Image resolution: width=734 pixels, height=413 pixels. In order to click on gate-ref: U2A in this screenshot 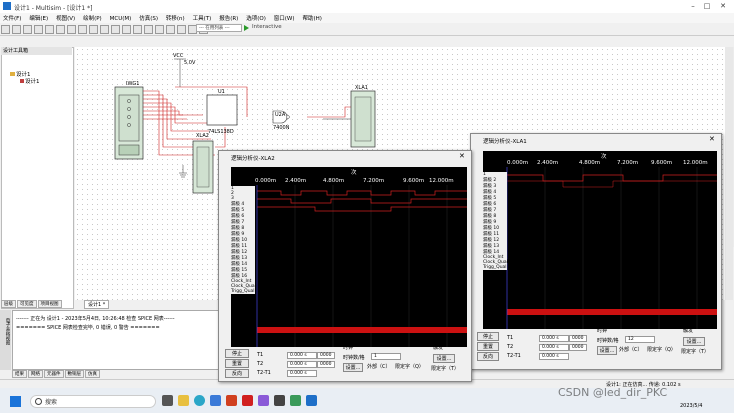, I will do `click(280, 115)`.